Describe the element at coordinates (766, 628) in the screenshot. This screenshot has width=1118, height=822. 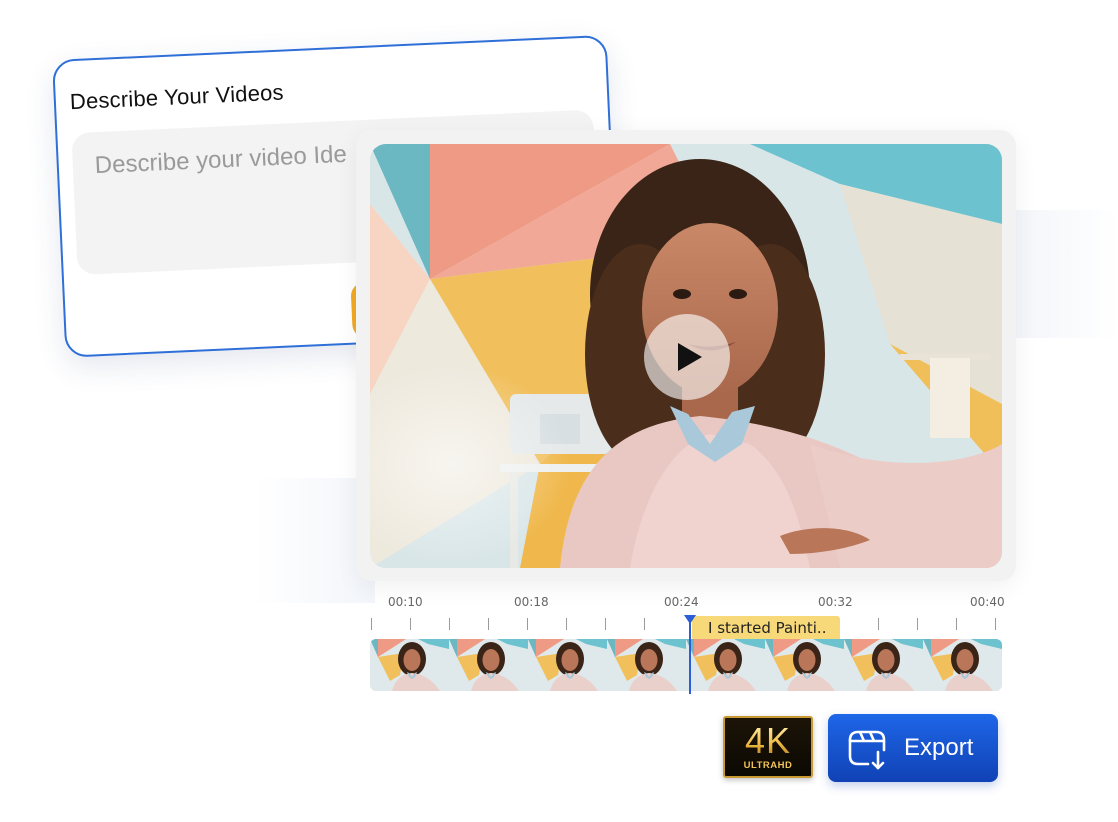
I see `caption-clip: I started Painti..` at that location.